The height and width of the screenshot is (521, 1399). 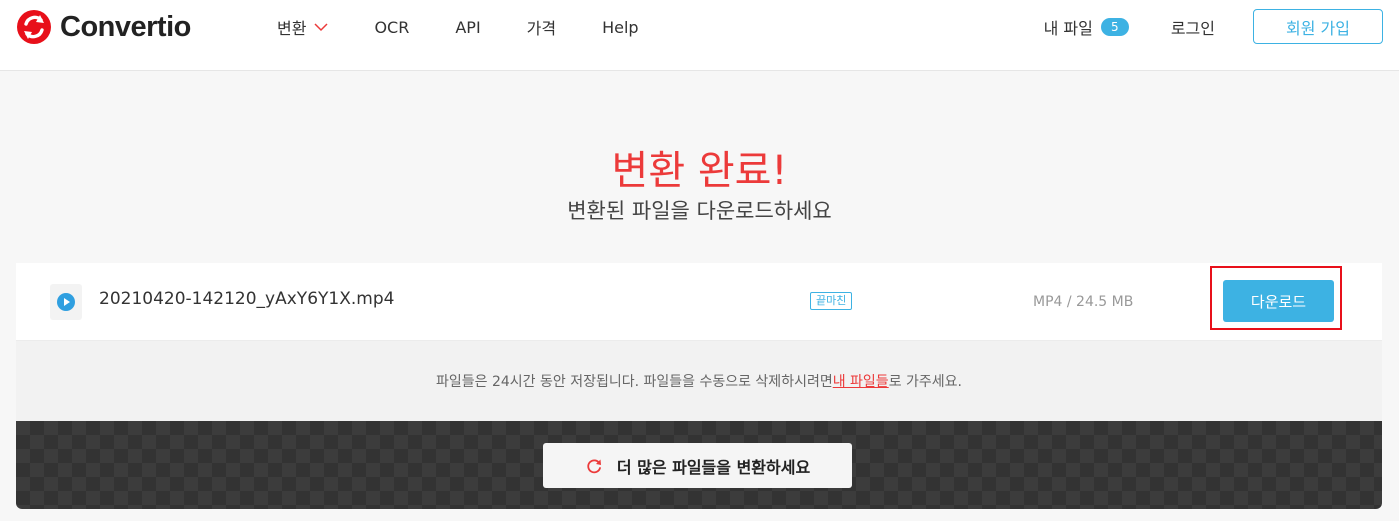 I want to click on my-files-label: 내 파일, so click(x=1068, y=28).